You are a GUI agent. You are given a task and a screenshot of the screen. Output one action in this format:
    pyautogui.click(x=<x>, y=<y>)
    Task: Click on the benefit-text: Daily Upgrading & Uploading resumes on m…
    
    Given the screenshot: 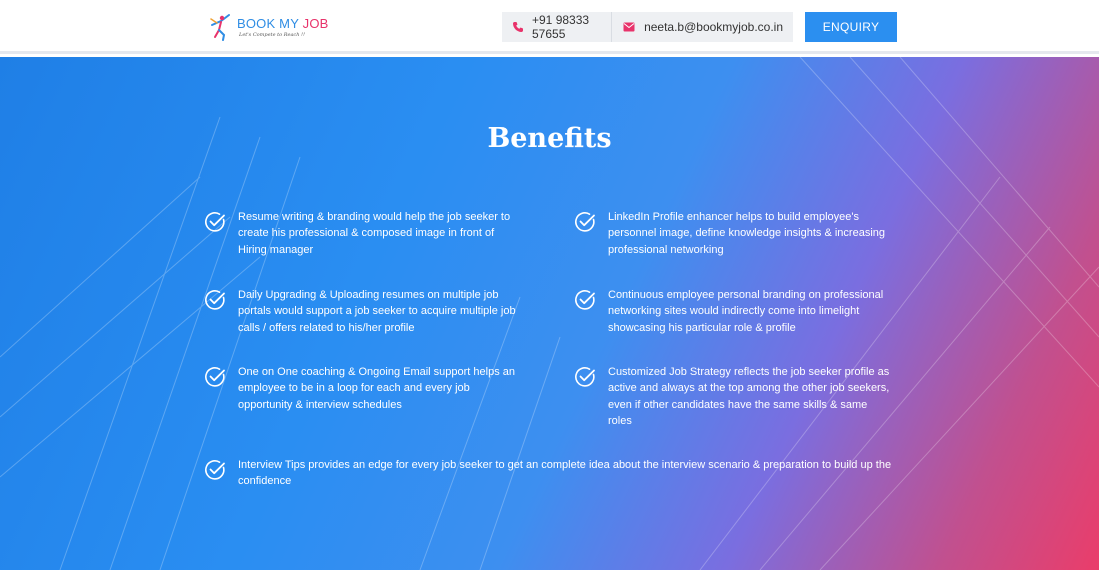 What is the action you would take?
    pyautogui.click(x=377, y=311)
    